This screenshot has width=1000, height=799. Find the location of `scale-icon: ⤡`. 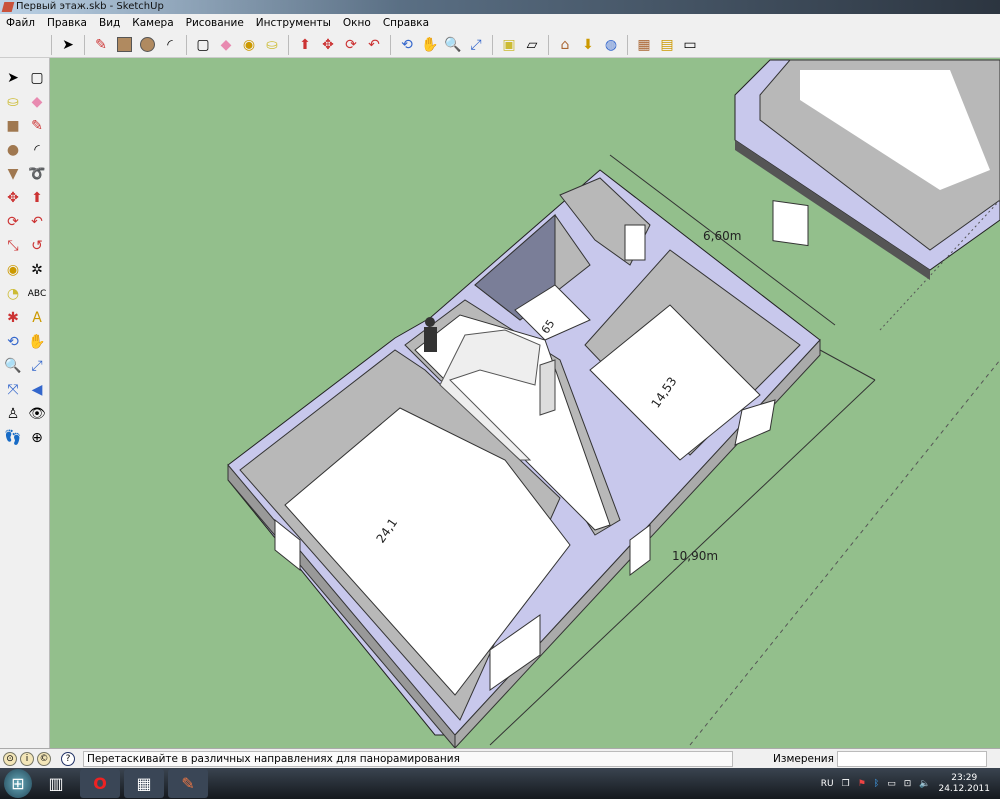

scale-icon: ⤡ is located at coordinates (13, 246).